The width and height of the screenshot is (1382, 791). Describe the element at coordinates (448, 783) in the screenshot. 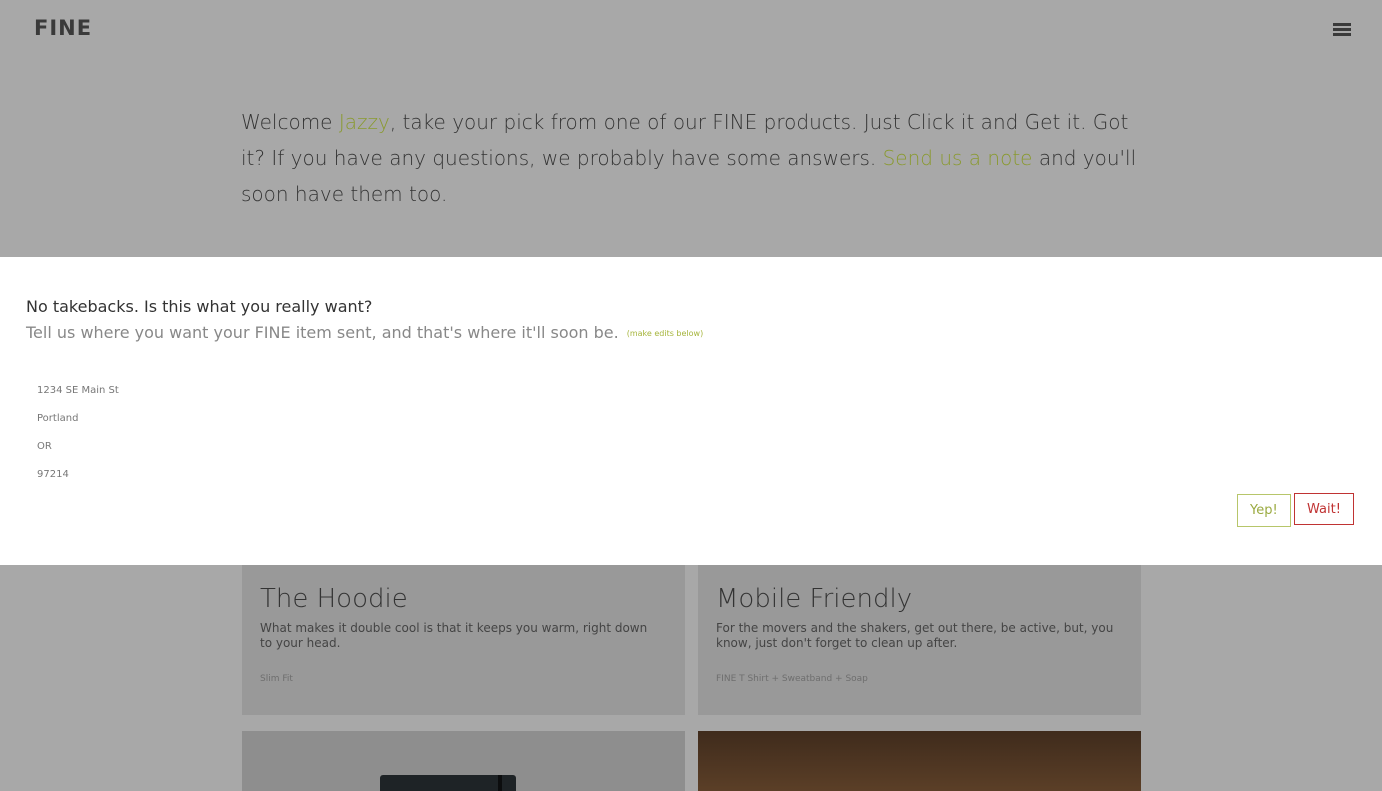

I see `notebook-image` at that location.